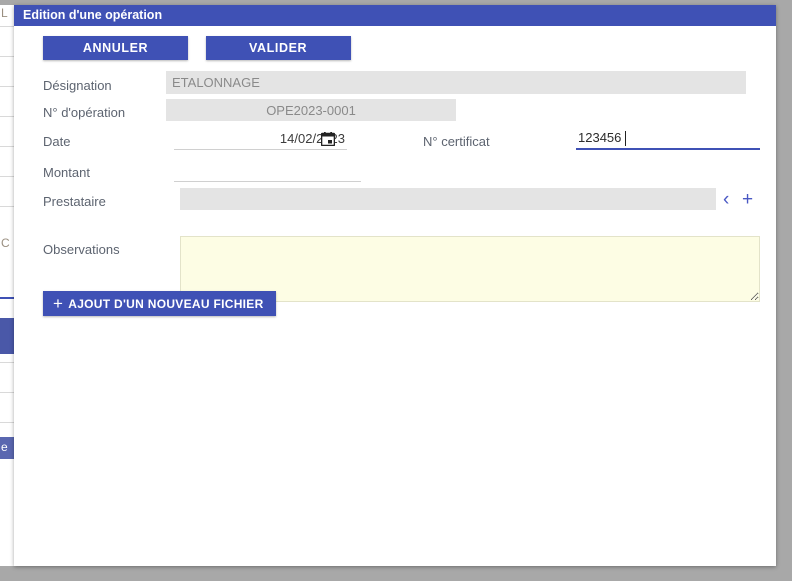 Image resolution: width=792 pixels, height=581 pixels. What do you see at coordinates (115, 48) in the screenshot?
I see `cancel-button: ANNULER` at bounding box center [115, 48].